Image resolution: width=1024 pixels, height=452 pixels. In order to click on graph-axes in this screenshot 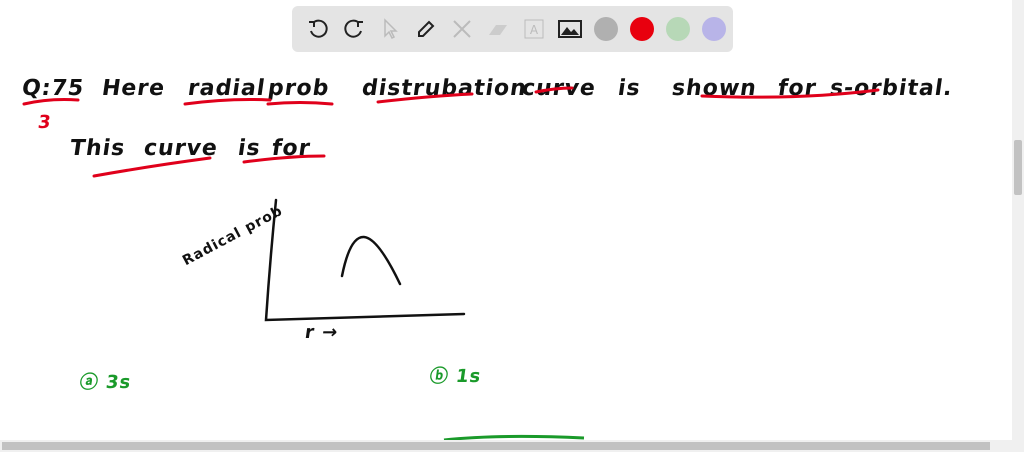, I will do `click(365, 260)`.